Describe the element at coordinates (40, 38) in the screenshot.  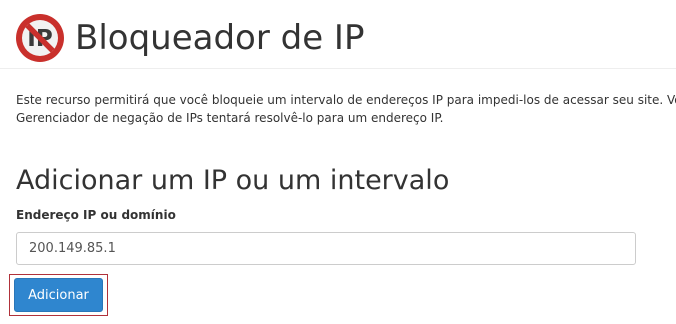
I see `no-ip-icon: IP` at that location.